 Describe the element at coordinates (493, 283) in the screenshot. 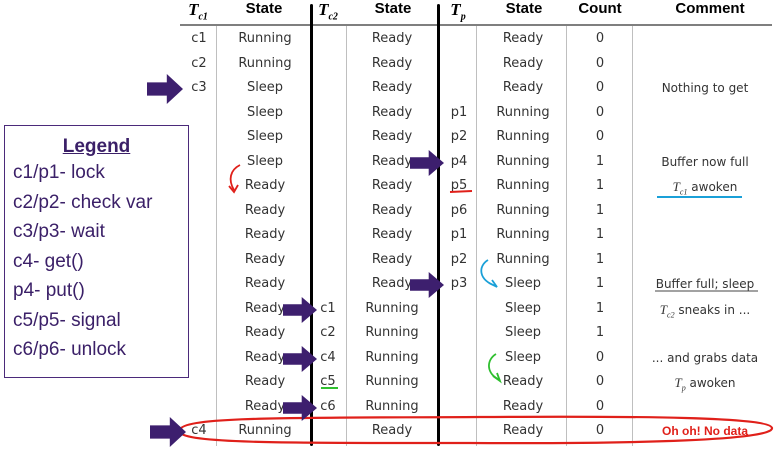

I see `cyan-arrowhead` at that location.